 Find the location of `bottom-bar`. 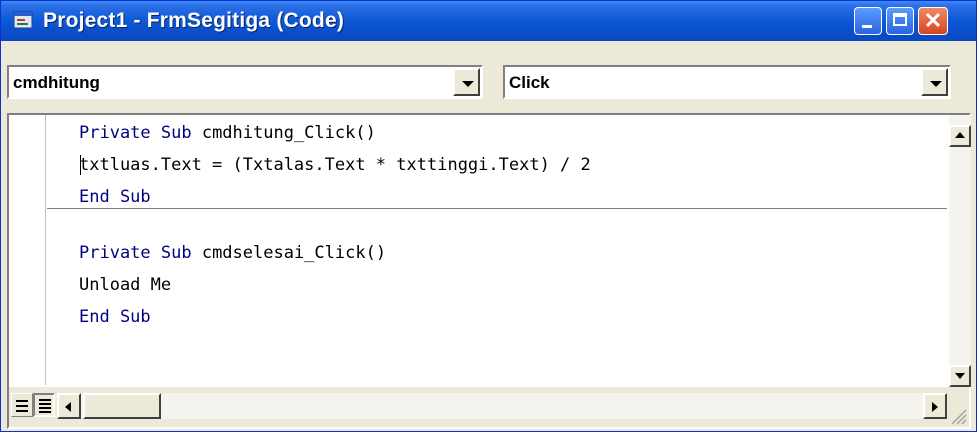

bottom-bar is located at coordinates (489, 407).